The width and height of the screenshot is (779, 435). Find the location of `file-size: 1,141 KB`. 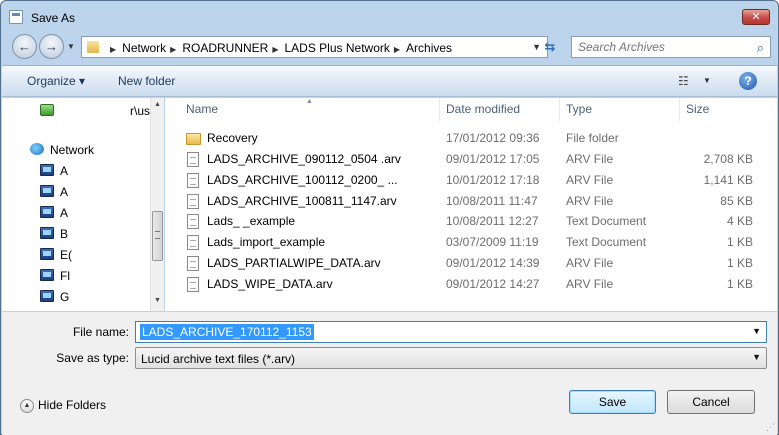

file-size: 1,141 KB is located at coordinates (728, 180).